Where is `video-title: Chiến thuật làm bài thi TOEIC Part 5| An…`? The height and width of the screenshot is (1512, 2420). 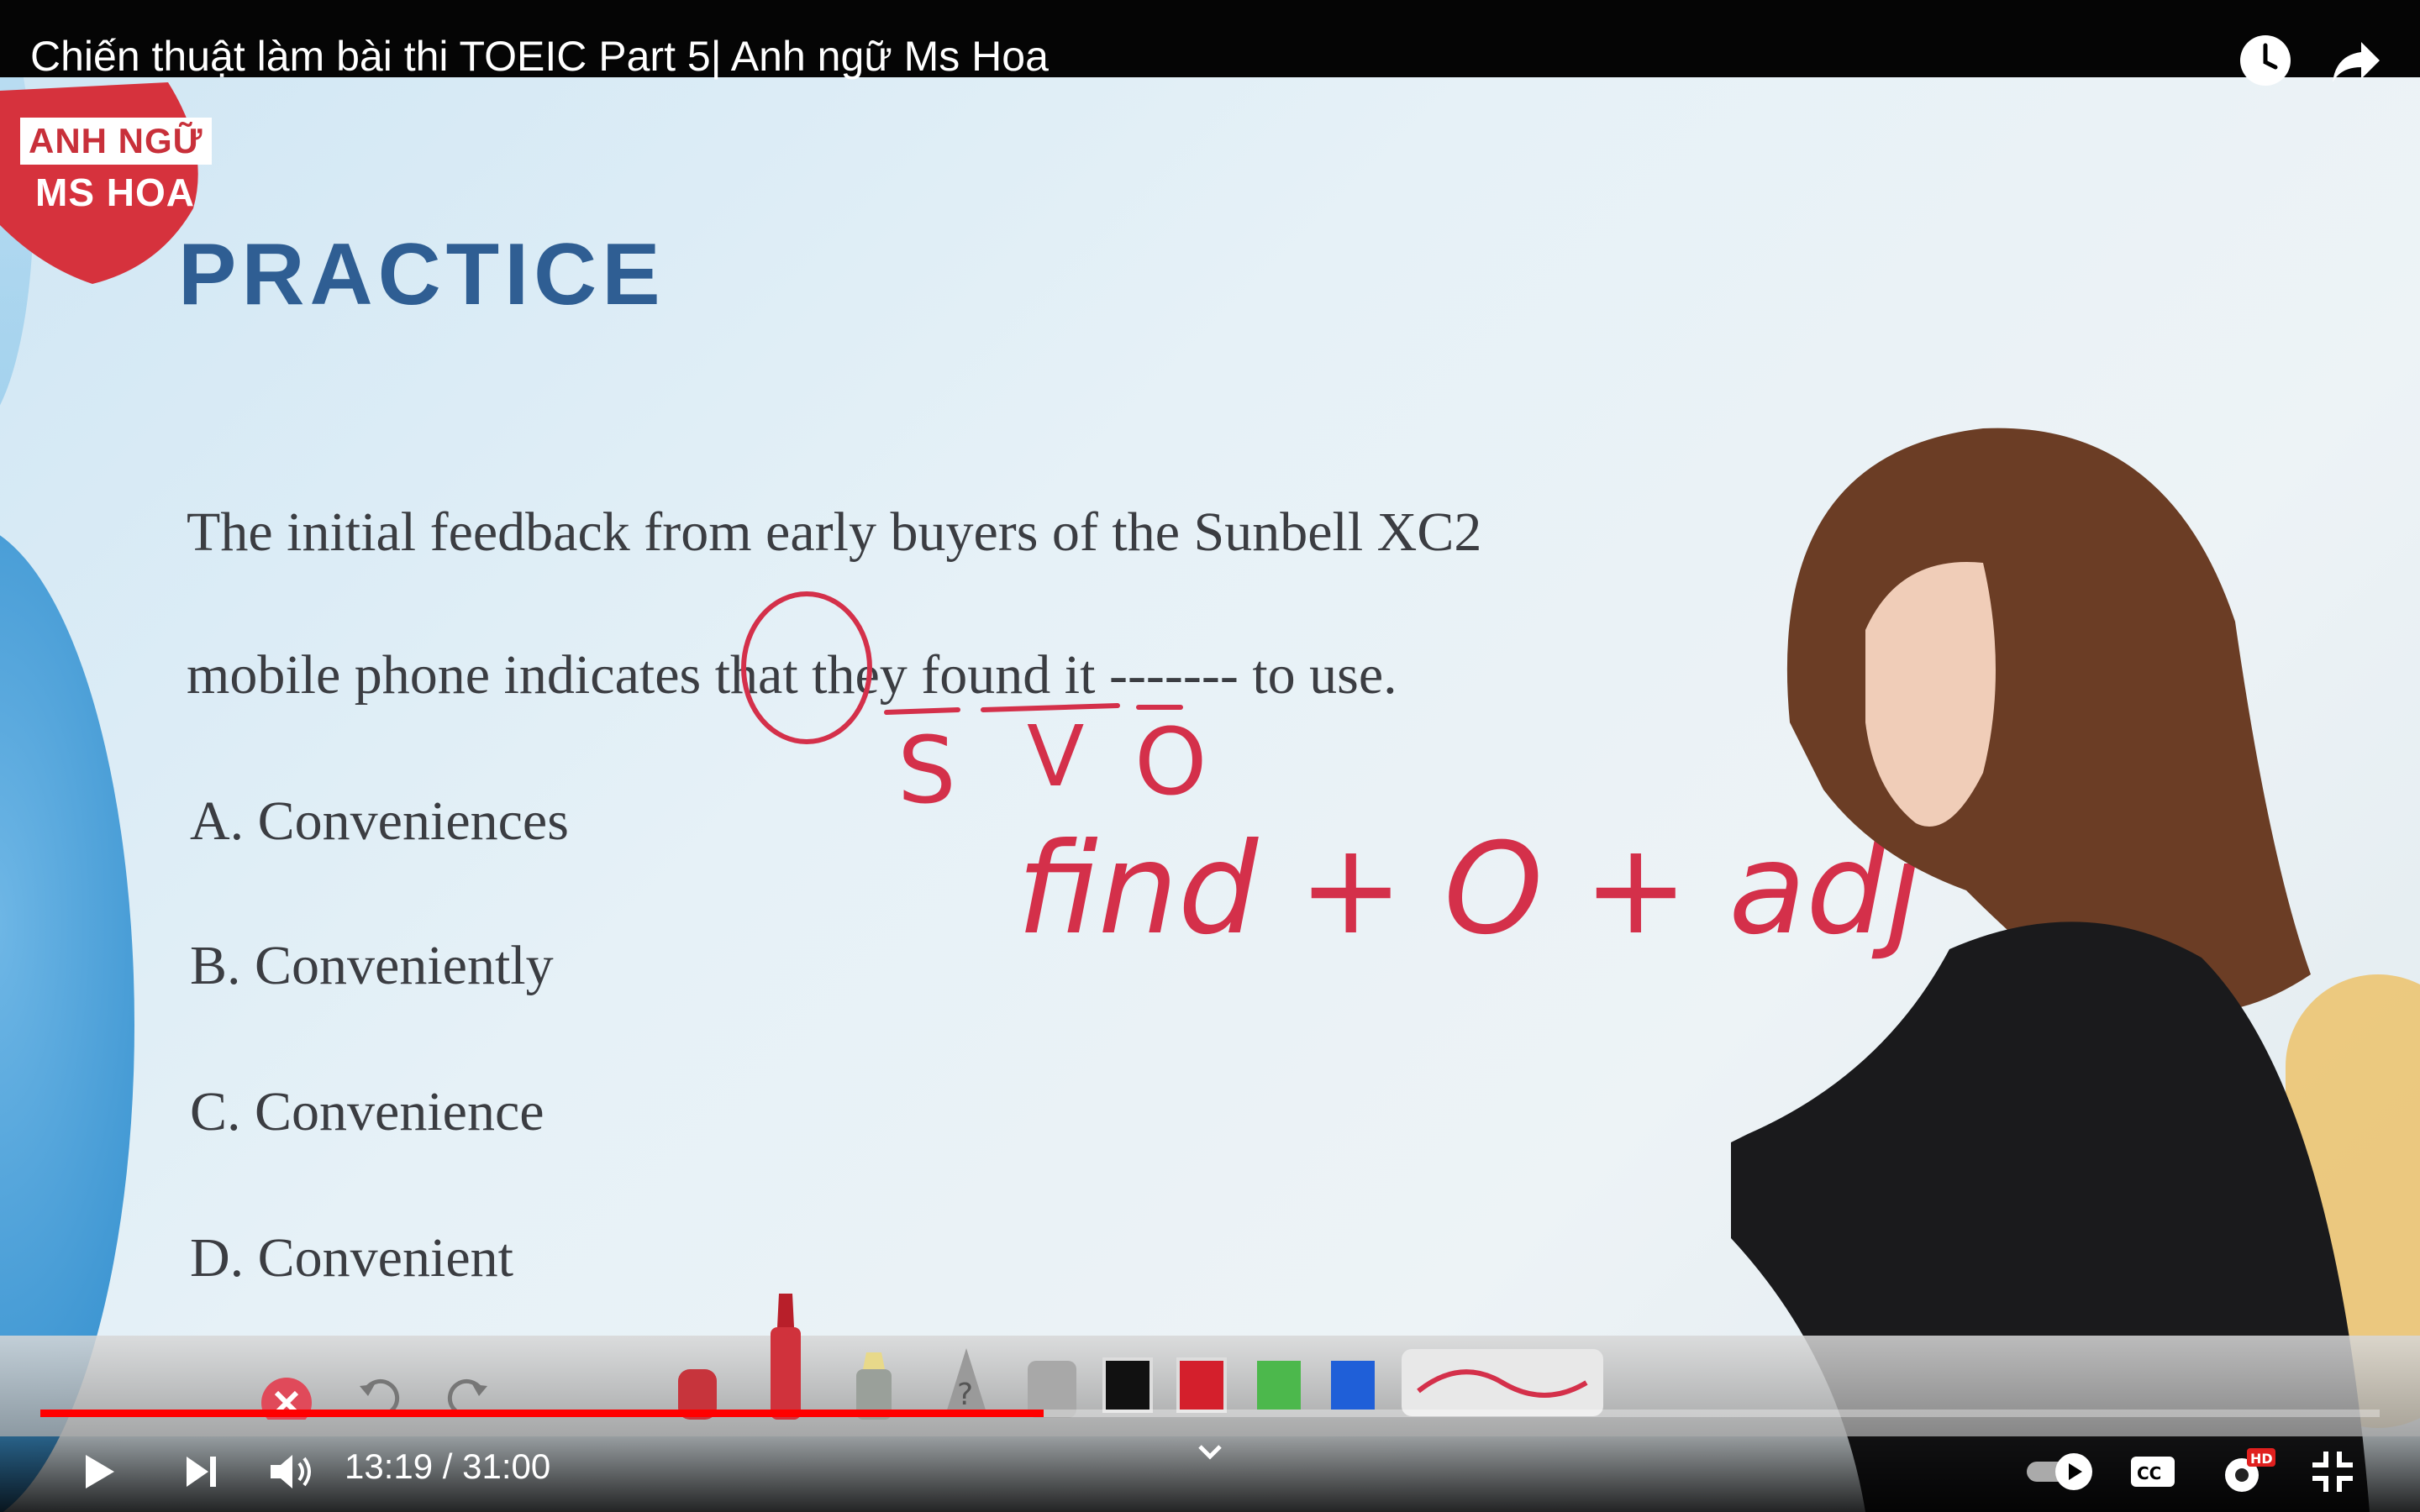 video-title: Chiến thuật làm bài thi TOEIC Part 5| An… is located at coordinates (539, 56).